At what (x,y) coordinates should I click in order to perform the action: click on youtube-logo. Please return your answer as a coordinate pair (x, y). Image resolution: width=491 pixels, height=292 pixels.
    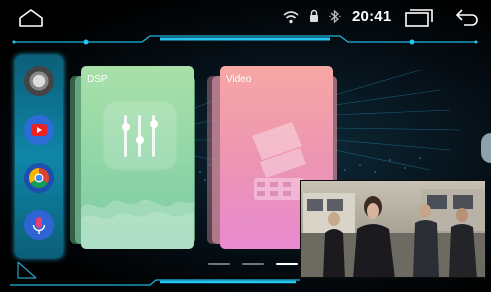
    Looking at the image, I should click on (39, 130).